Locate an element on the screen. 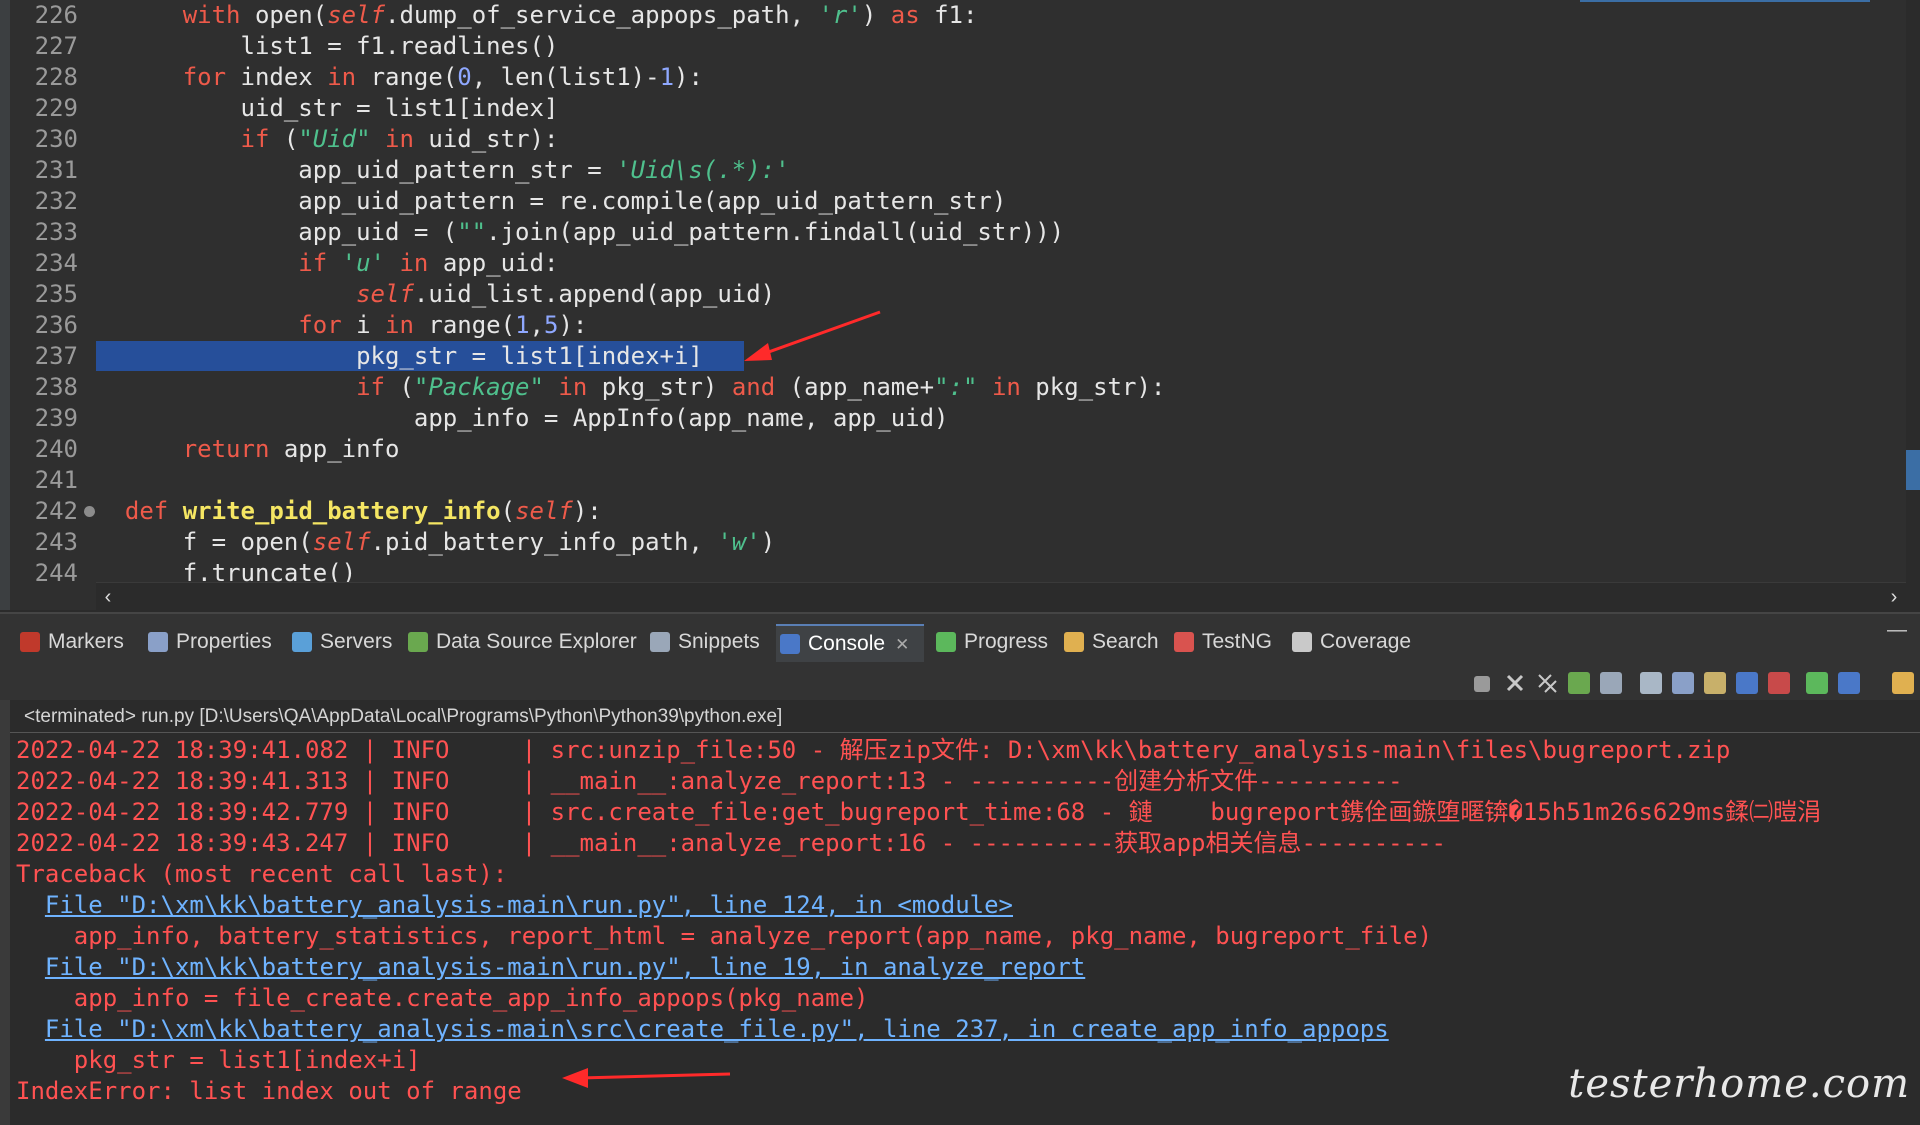 The width and height of the screenshot is (1920, 1125). terminate-icon is located at coordinates (1482, 684).